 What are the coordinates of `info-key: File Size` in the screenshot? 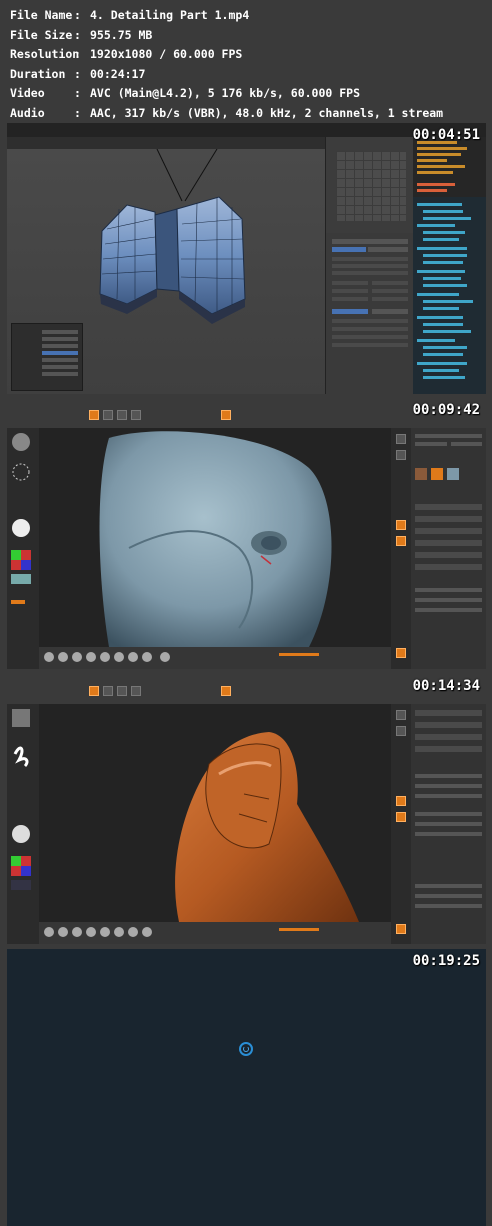 It's located at (41, 34).